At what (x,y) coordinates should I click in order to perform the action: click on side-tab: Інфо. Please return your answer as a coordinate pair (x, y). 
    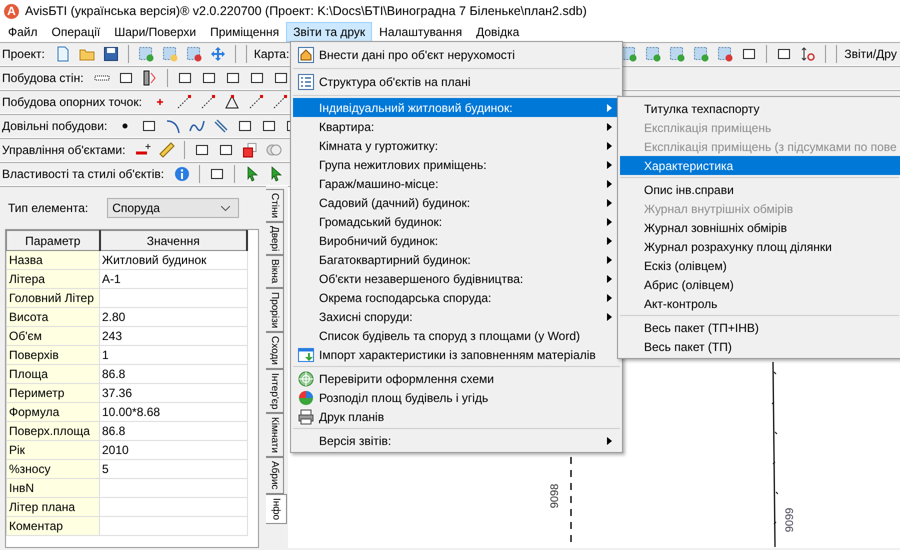
    Looking at the image, I should click on (276, 509).